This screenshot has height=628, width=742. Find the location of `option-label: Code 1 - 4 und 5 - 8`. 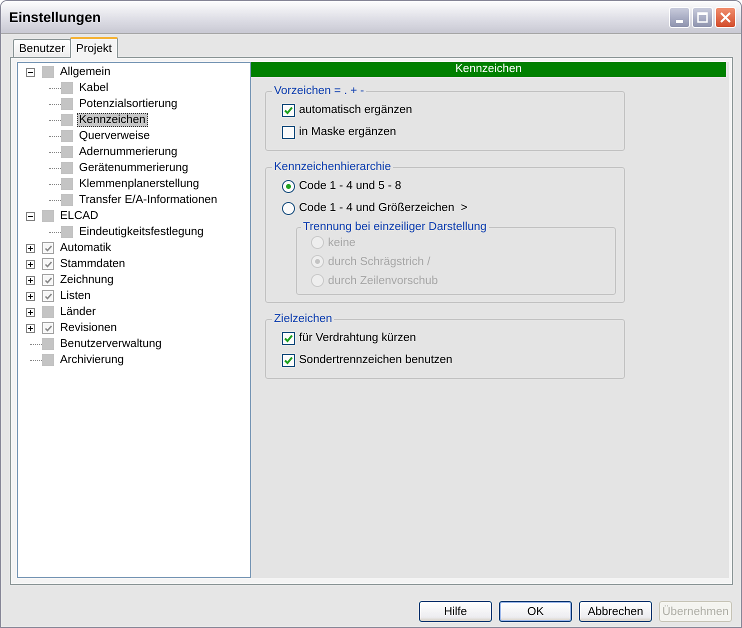

option-label: Code 1 - 4 und 5 - 8 is located at coordinates (350, 186).